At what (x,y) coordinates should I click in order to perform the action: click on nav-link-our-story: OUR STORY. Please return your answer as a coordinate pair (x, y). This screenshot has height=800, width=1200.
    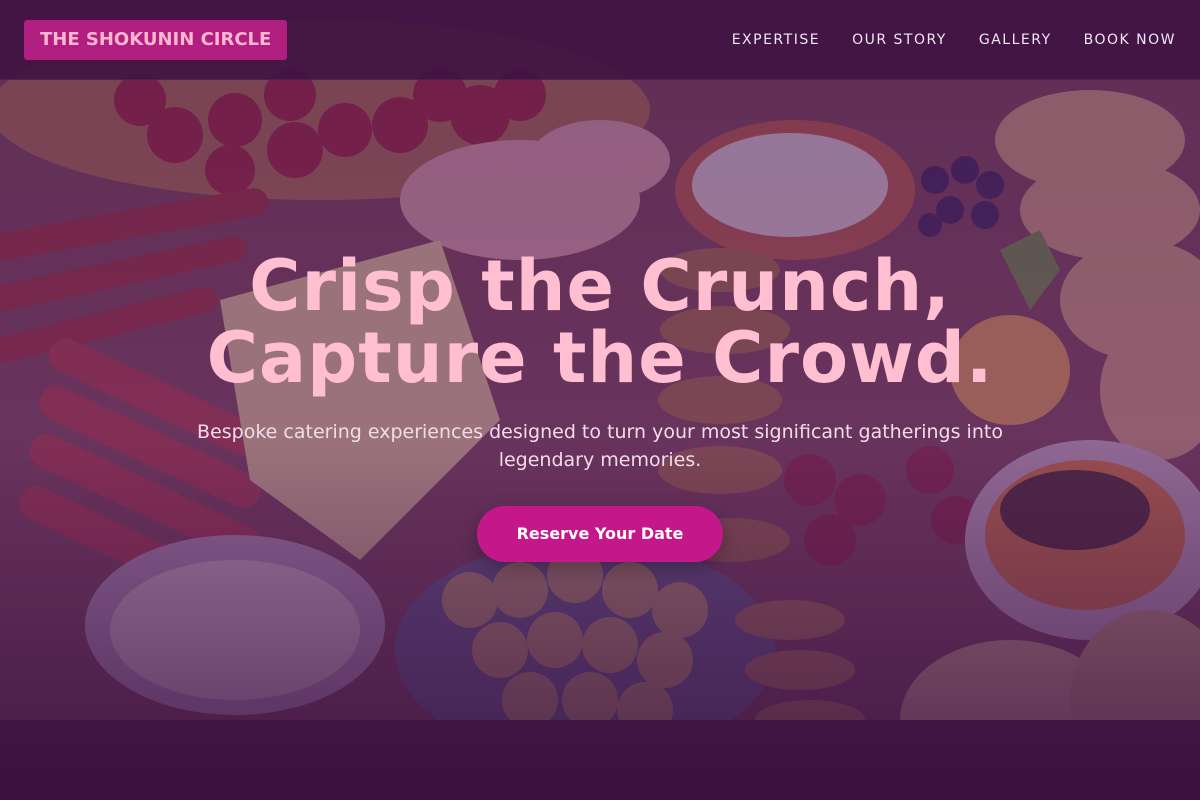
    Looking at the image, I should click on (899, 40).